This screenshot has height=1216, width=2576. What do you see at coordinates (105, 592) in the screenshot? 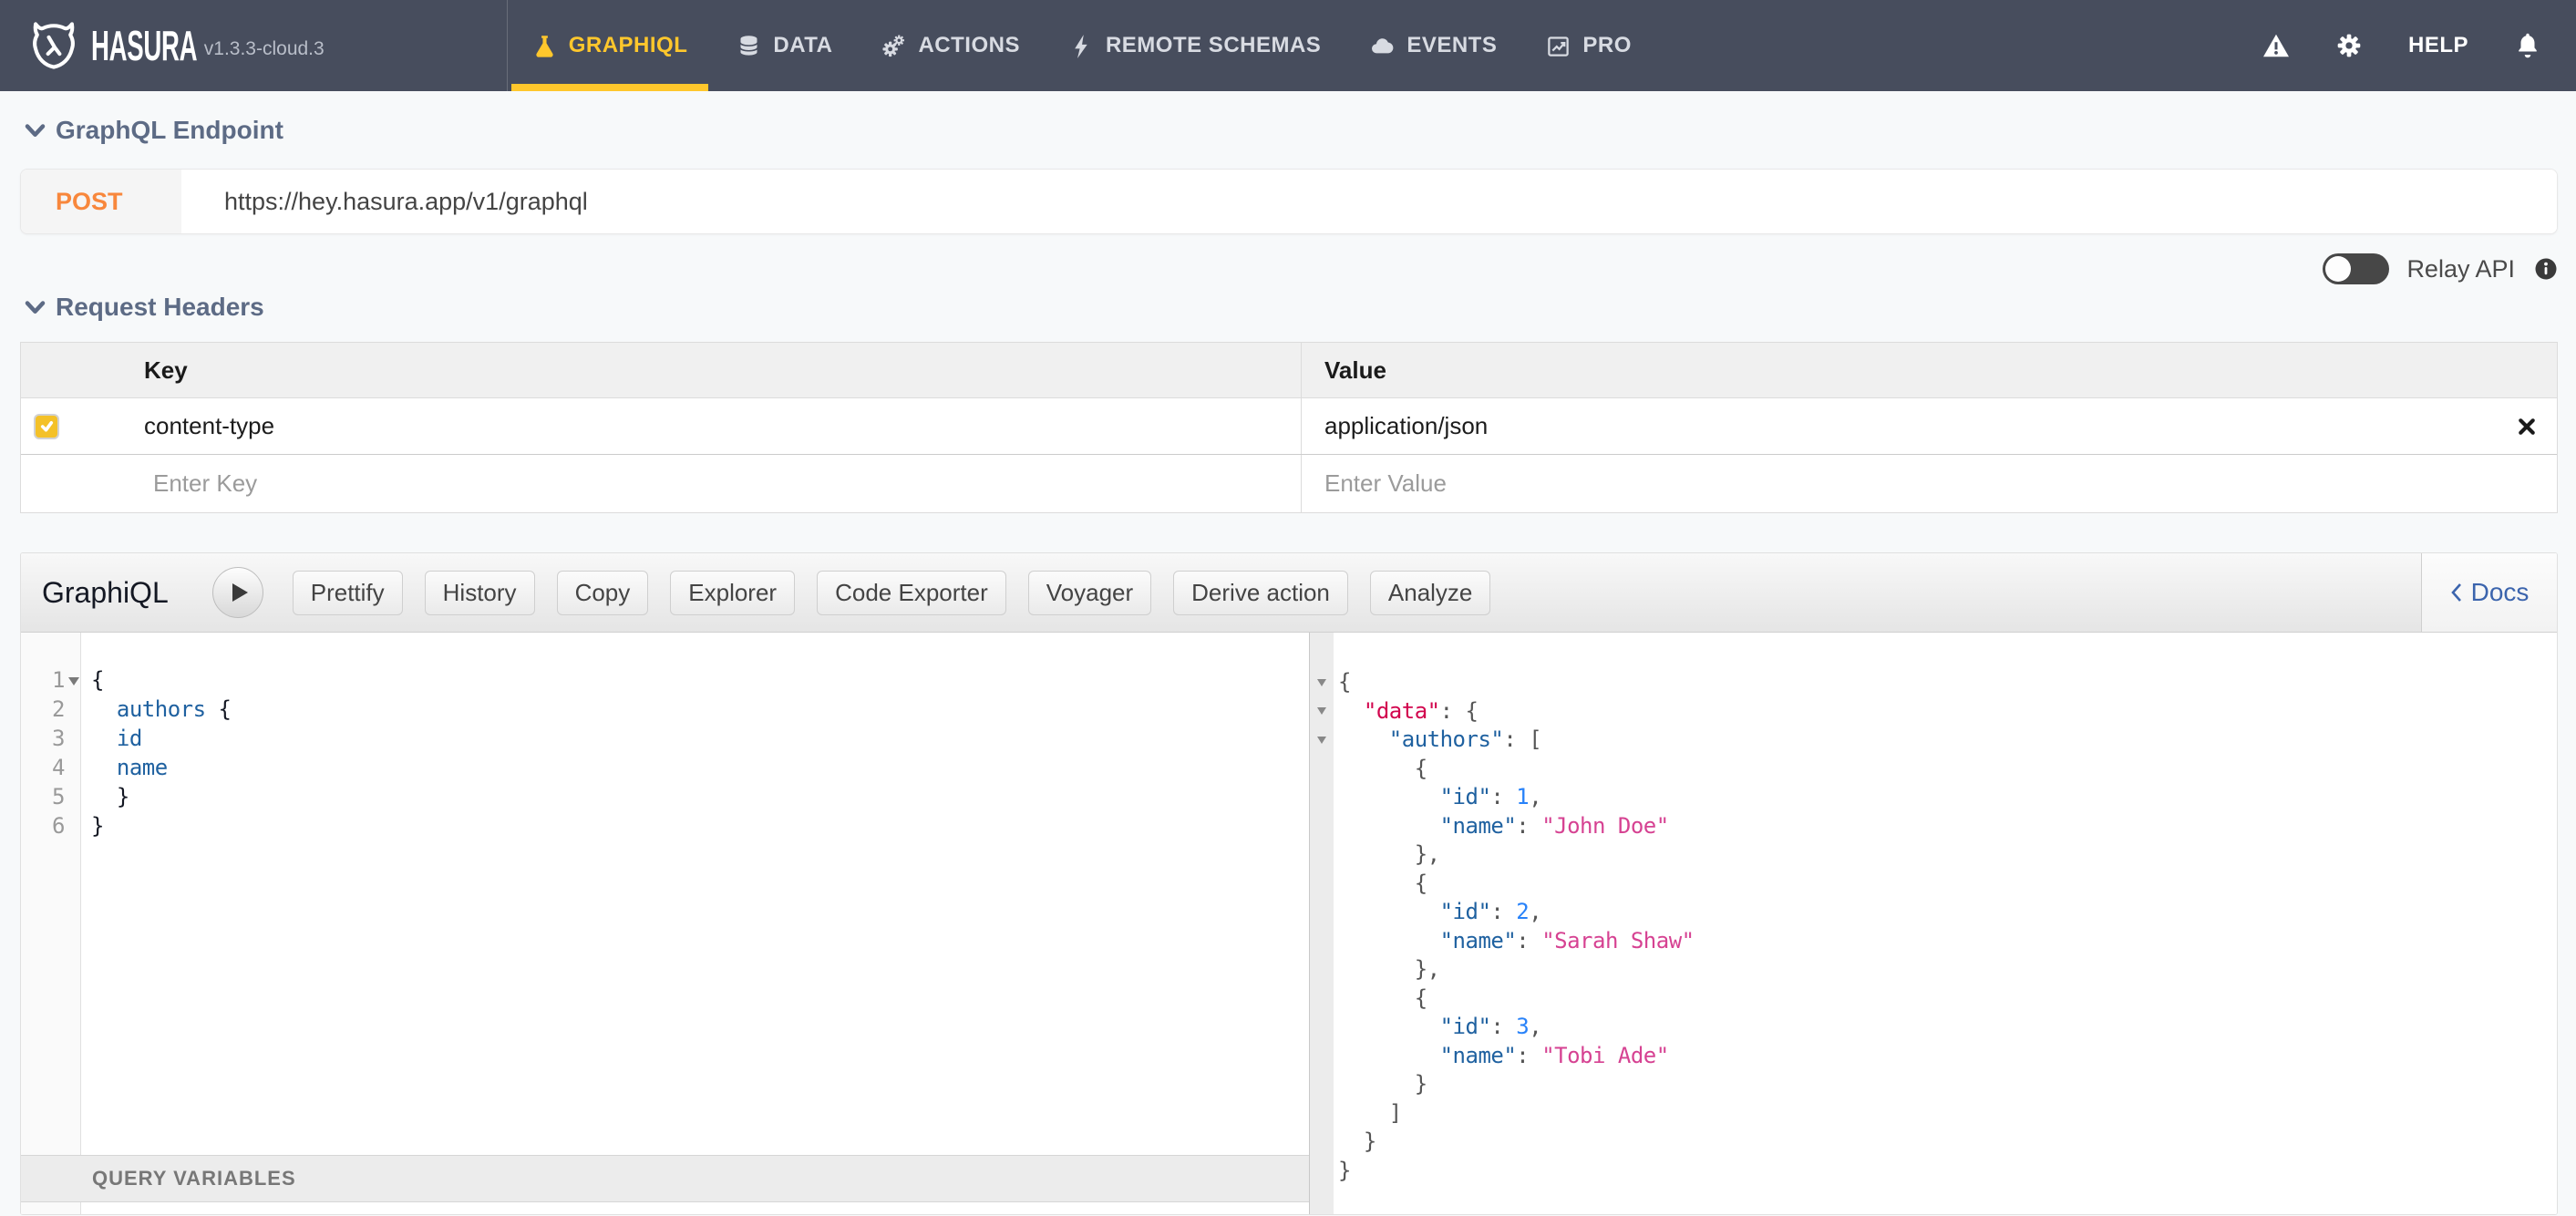
I see `graphiql-title: GraphiQL` at bounding box center [105, 592].